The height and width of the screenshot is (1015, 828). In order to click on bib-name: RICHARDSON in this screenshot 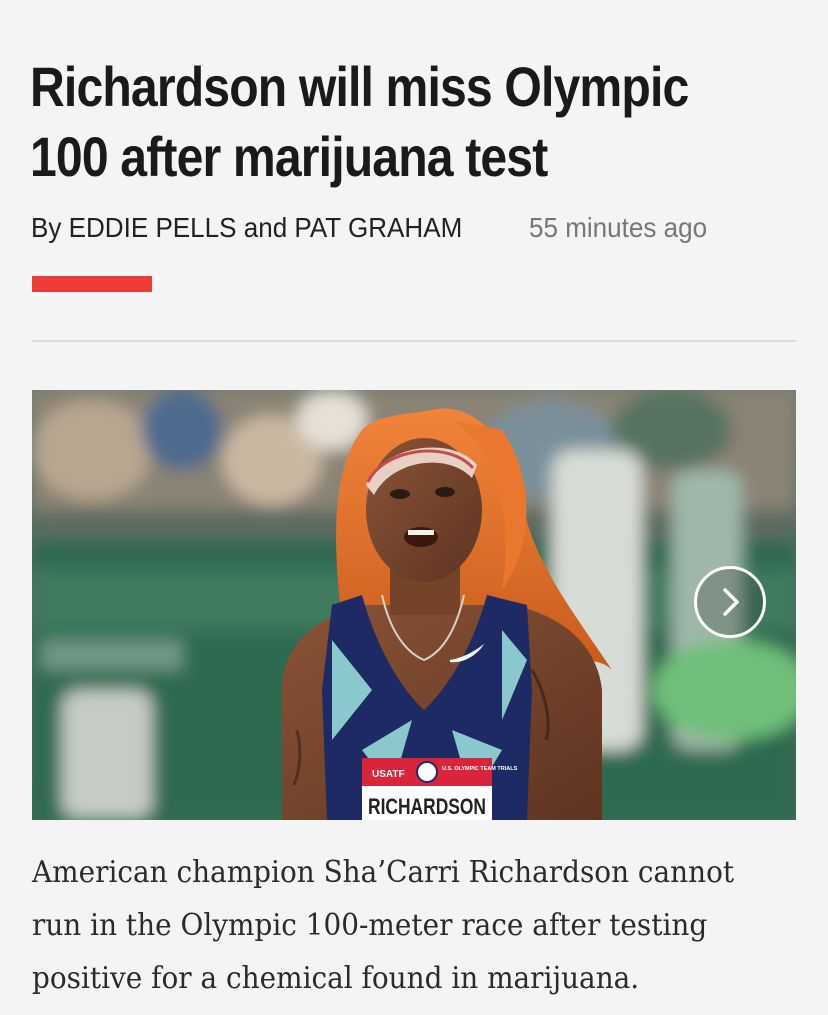, I will do `click(427, 806)`.